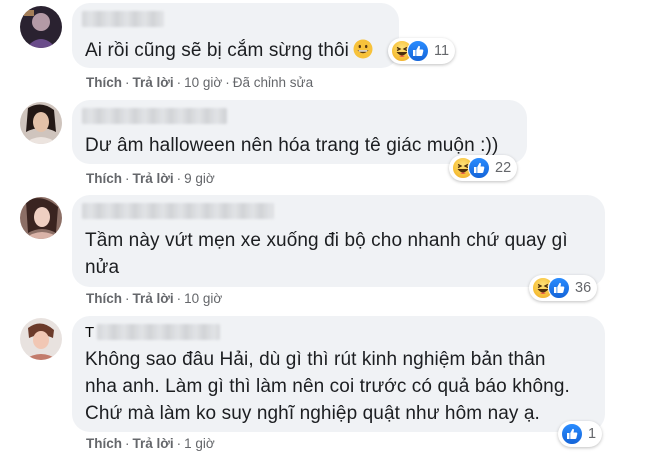 Image resolution: width=660 pixels, height=459 pixels. Describe the element at coordinates (273, 82) in the screenshot. I see `edited-label: Đã chỉnh sửa` at that location.